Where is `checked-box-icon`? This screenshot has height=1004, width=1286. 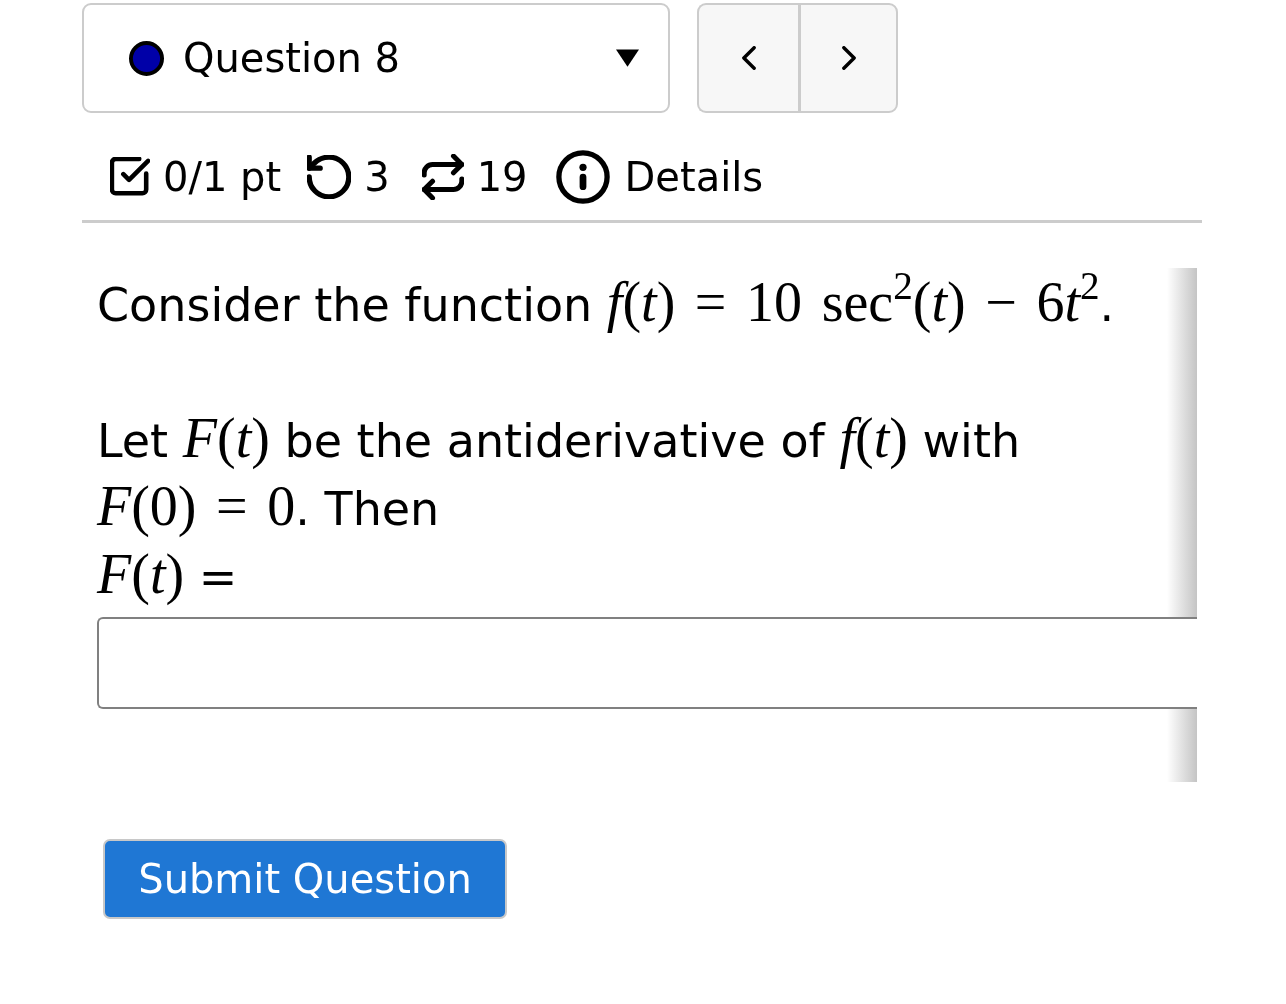 checked-box-icon is located at coordinates (130, 177).